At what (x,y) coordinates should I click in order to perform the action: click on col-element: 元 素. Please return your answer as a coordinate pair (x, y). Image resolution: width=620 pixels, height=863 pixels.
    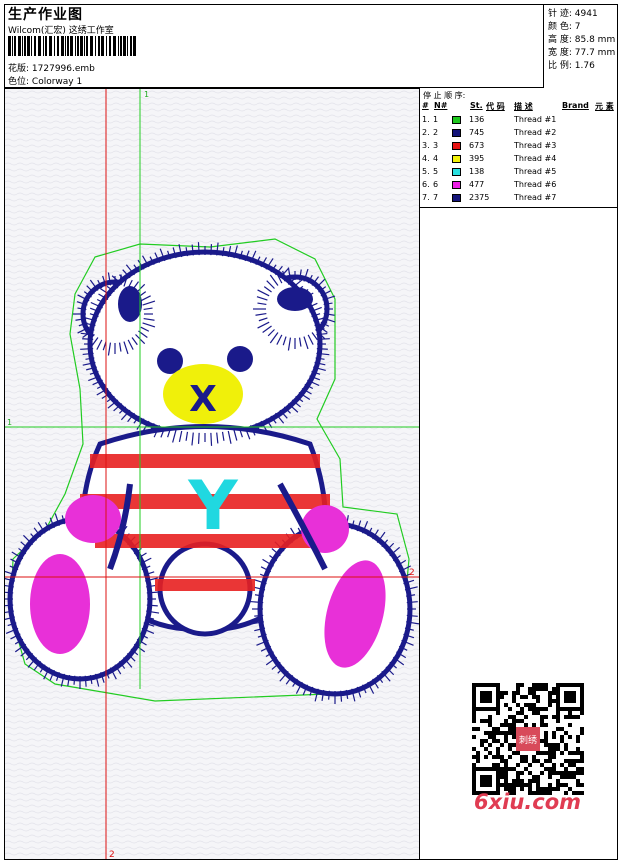
    Looking at the image, I should click on (604, 106).